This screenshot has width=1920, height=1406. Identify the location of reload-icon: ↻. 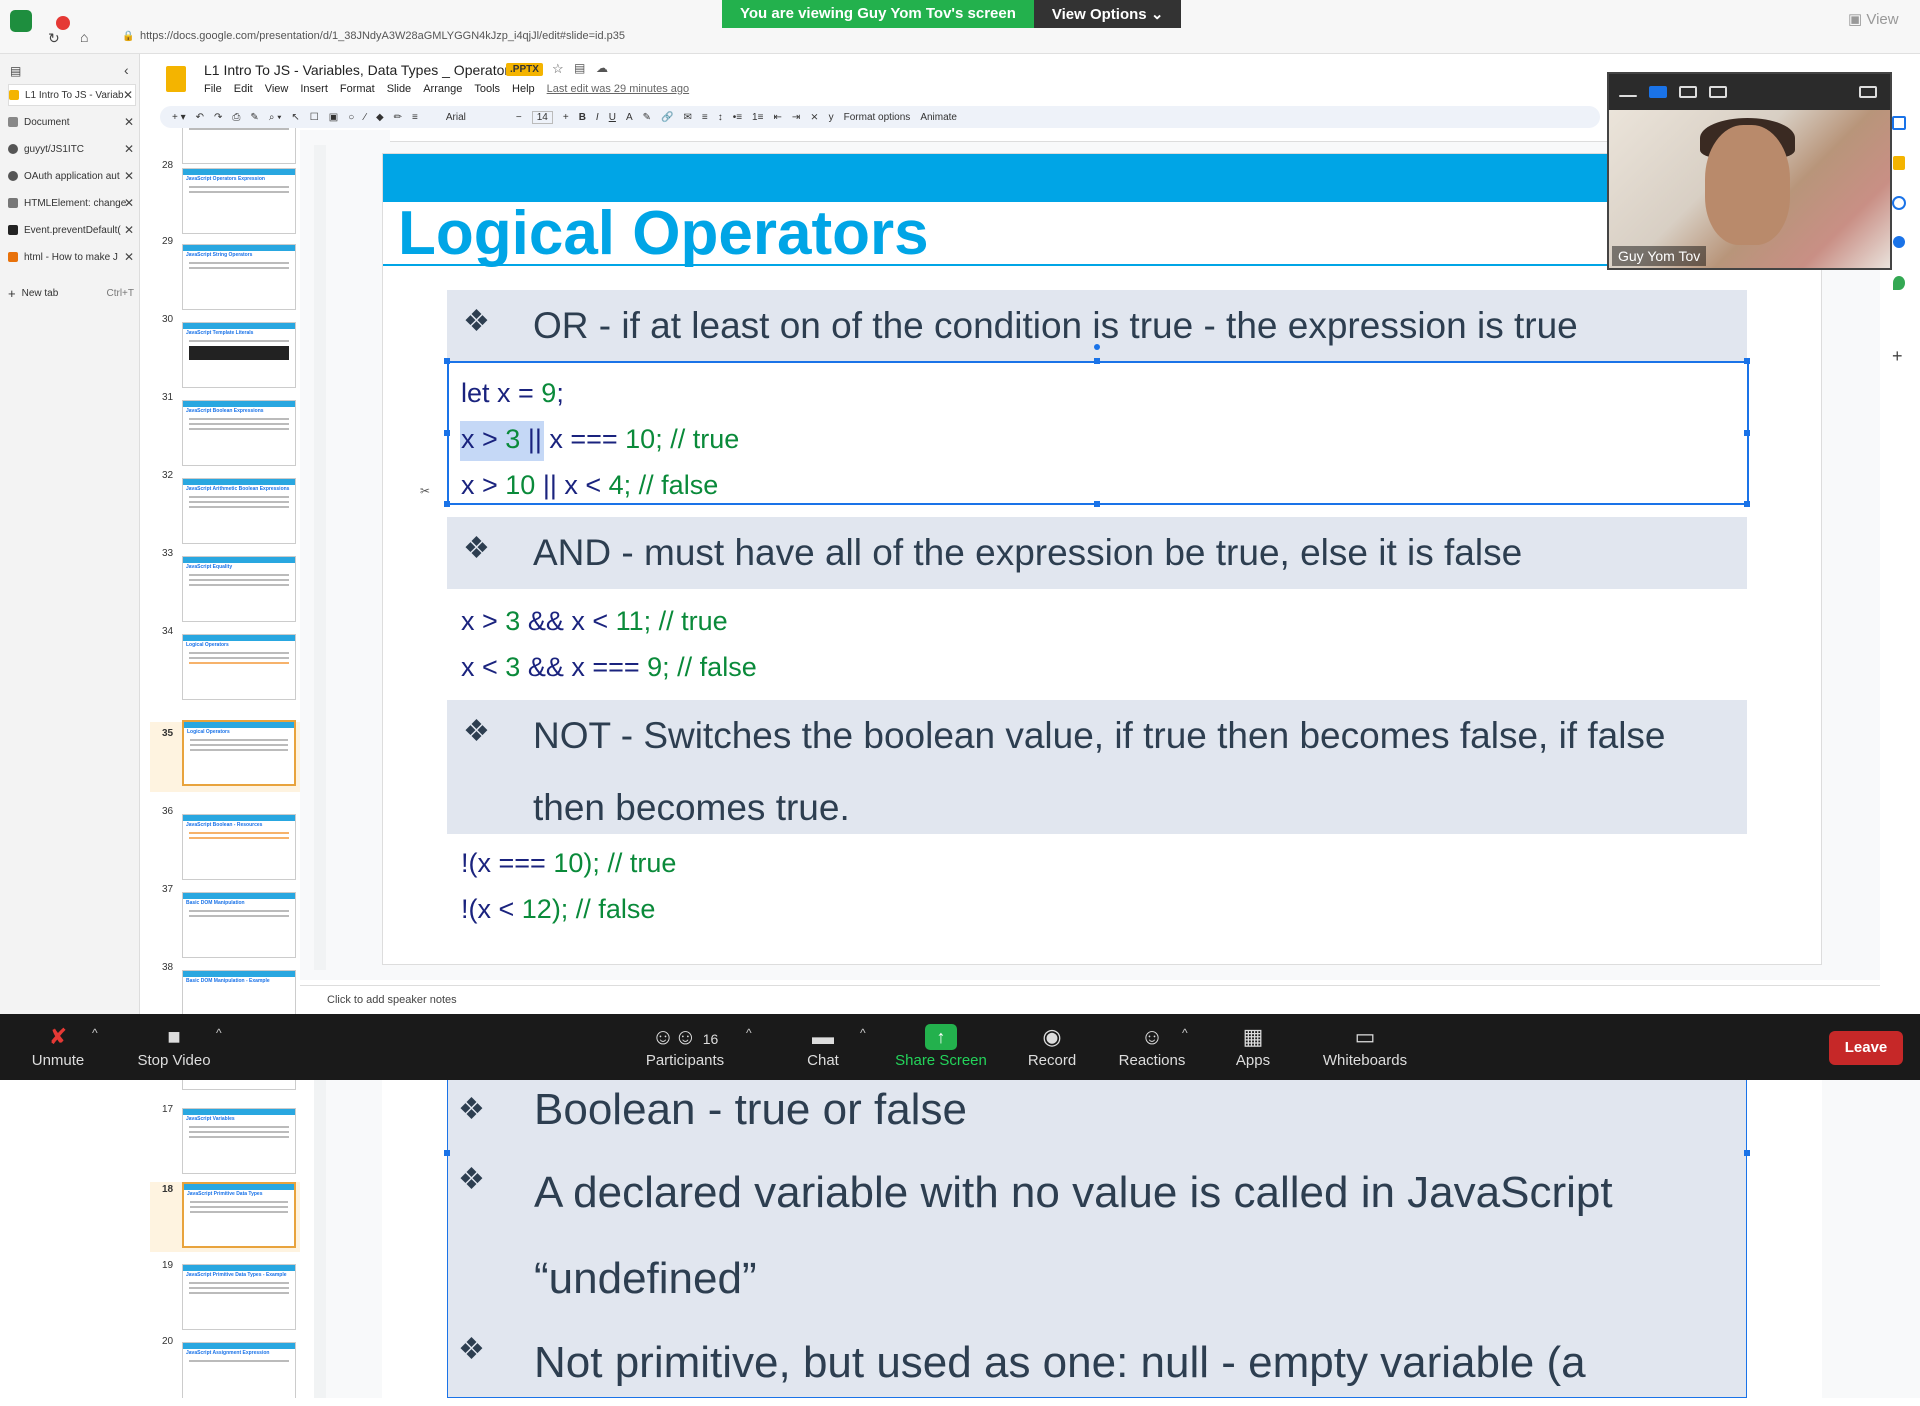
(54, 38).